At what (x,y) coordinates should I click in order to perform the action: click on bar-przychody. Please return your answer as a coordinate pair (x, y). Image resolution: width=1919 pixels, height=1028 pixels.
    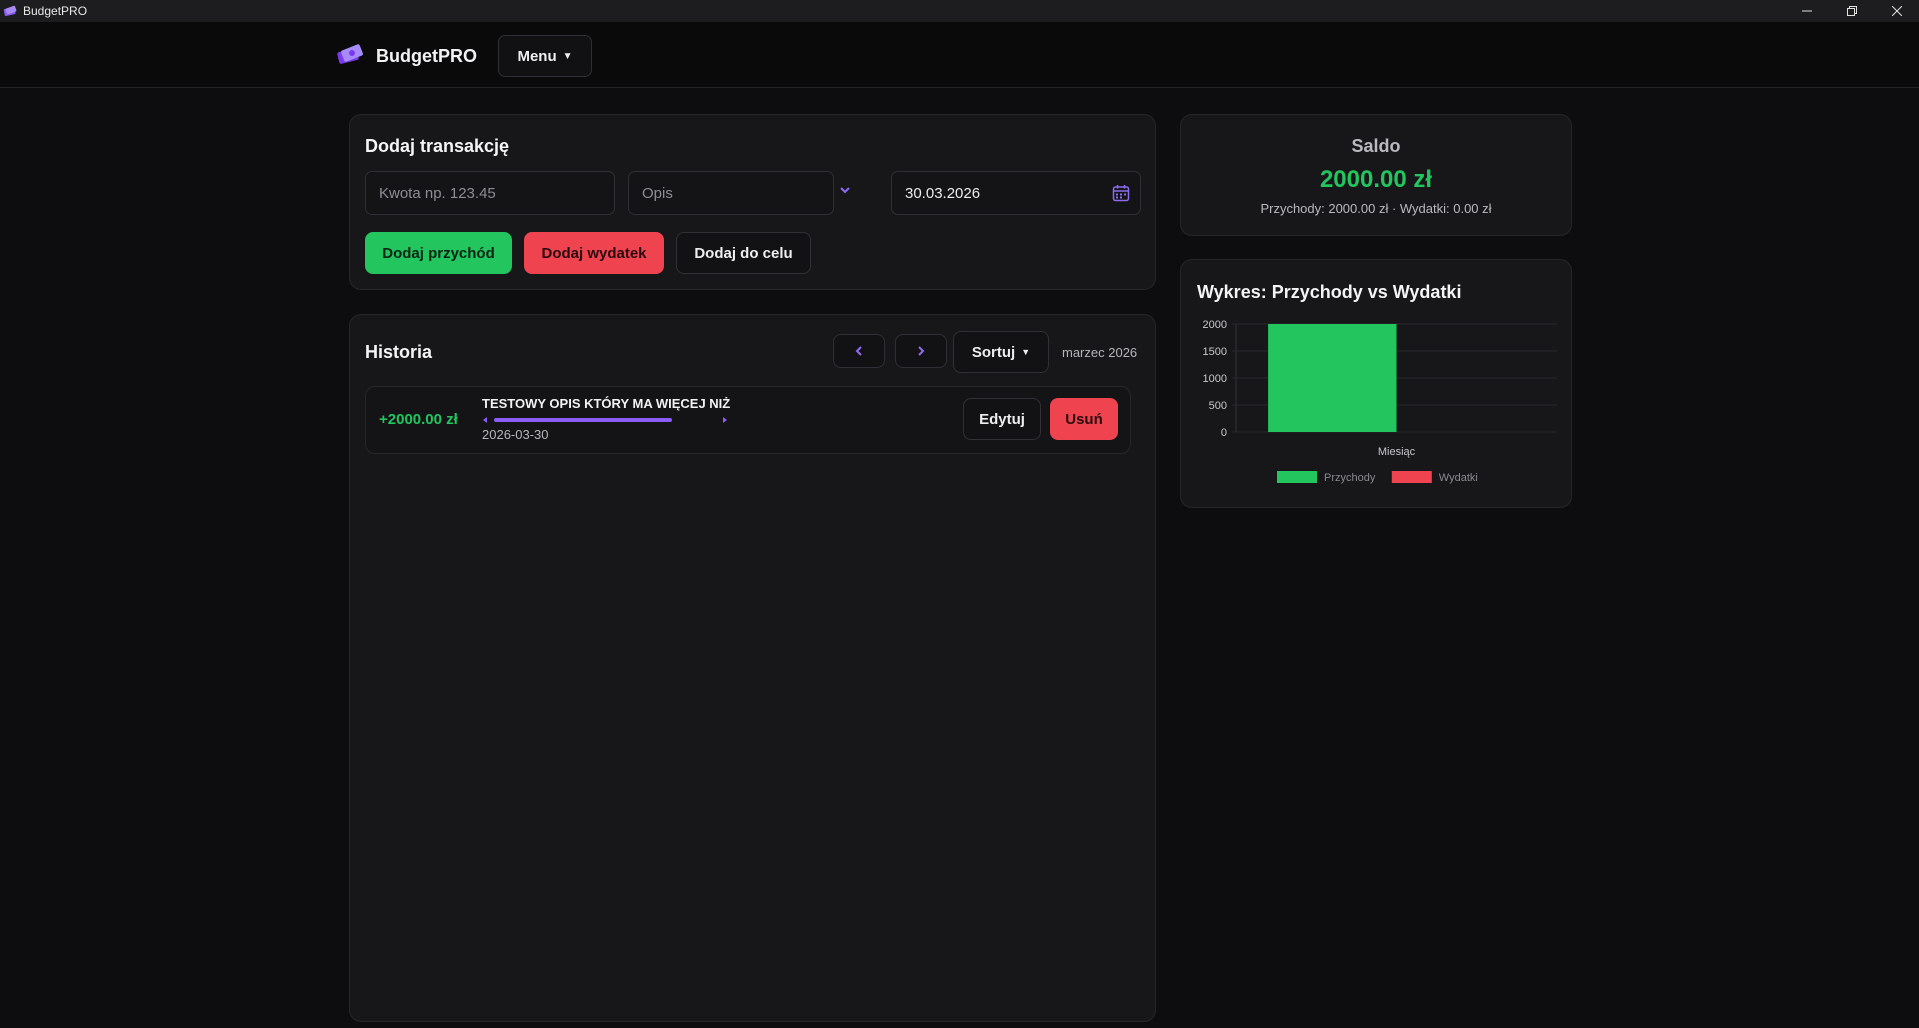
    Looking at the image, I should click on (1332, 378).